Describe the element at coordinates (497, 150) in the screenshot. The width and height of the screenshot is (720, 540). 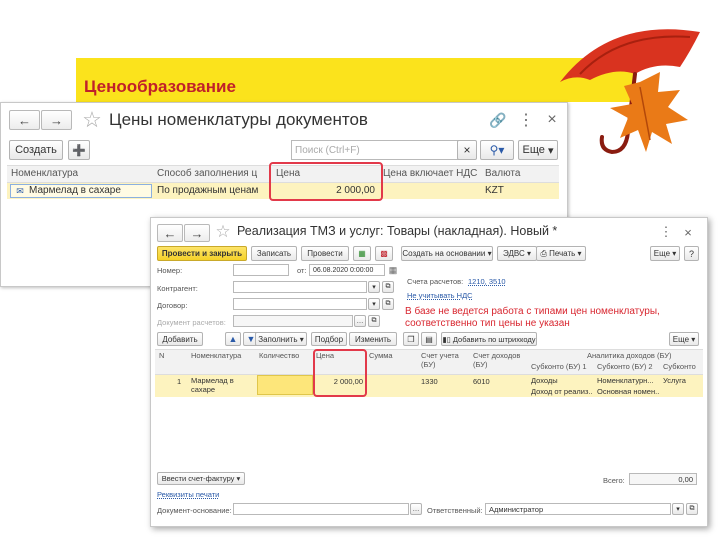
I see `search-button: ⚲▾` at that location.